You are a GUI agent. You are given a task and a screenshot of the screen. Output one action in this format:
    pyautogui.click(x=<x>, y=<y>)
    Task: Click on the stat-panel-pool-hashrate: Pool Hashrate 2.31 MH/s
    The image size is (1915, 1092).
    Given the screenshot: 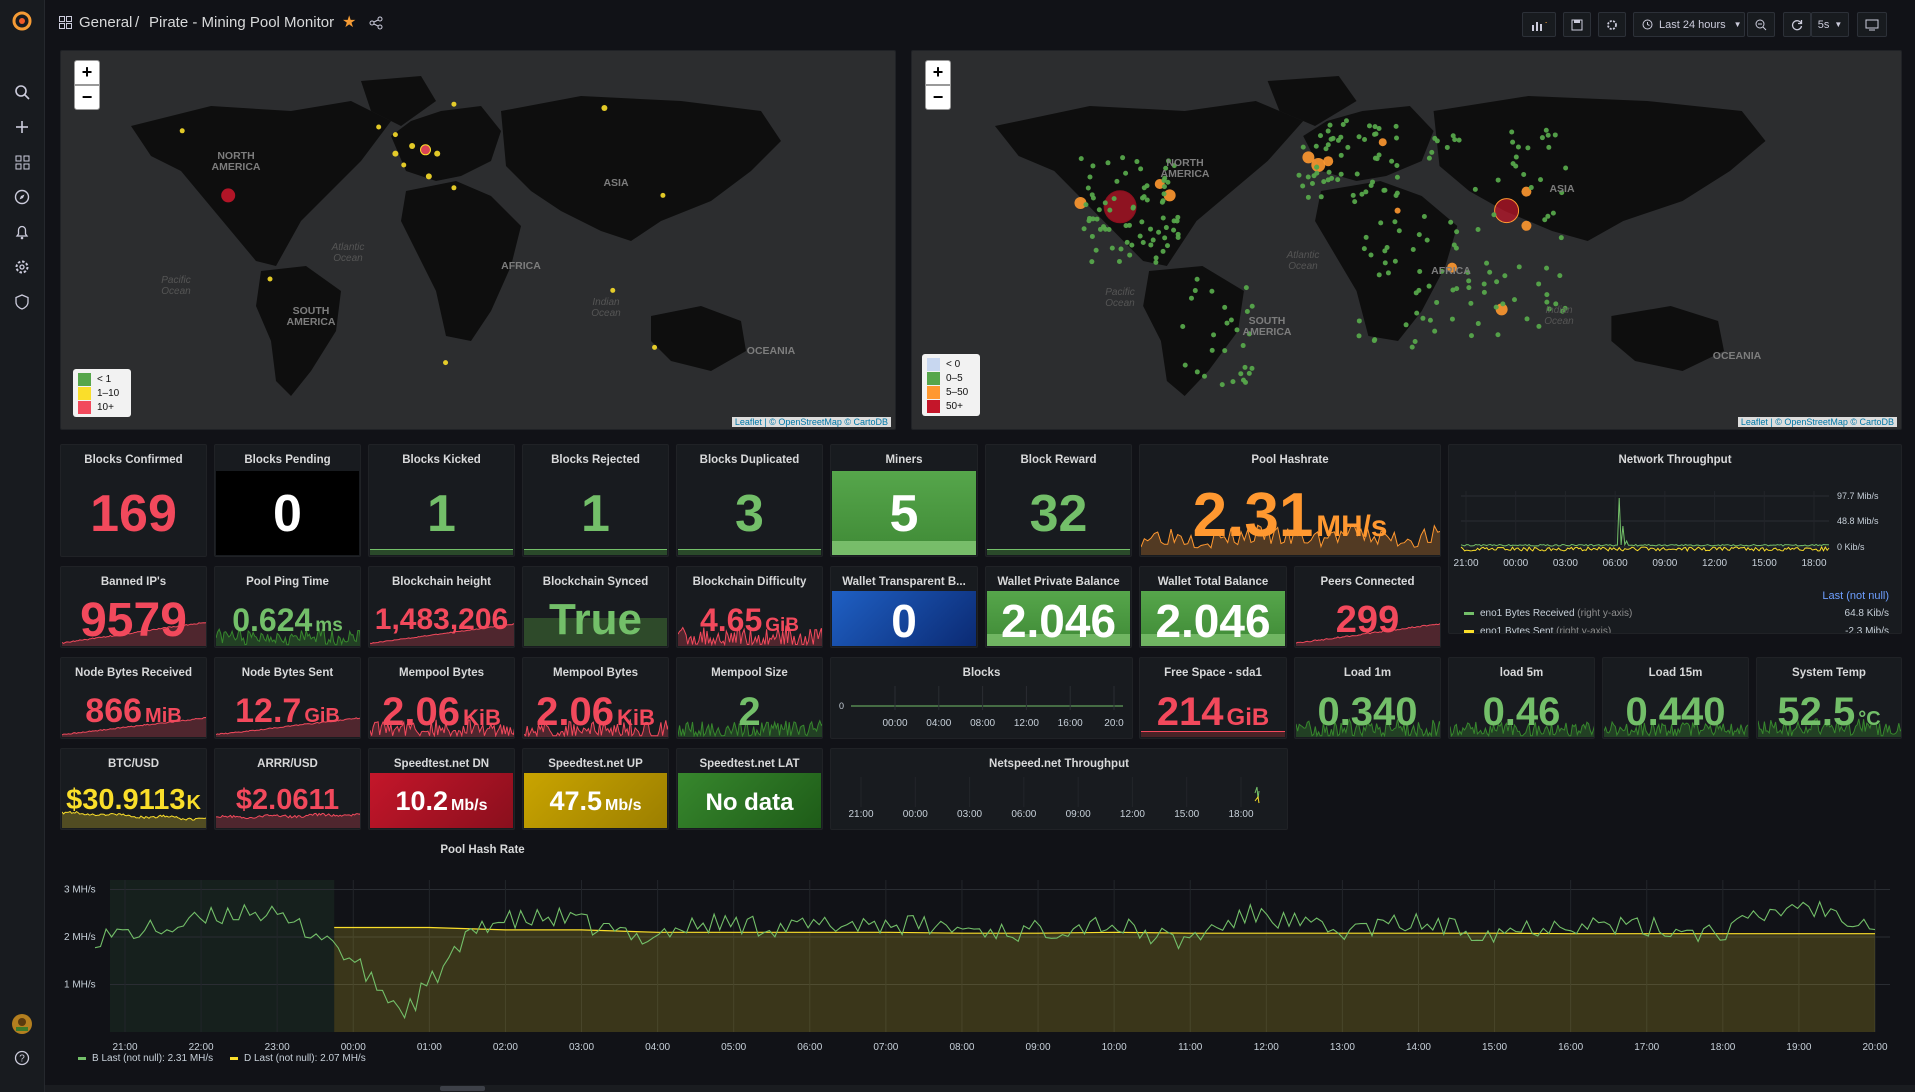 What is the action you would take?
    pyautogui.click(x=1290, y=500)
    